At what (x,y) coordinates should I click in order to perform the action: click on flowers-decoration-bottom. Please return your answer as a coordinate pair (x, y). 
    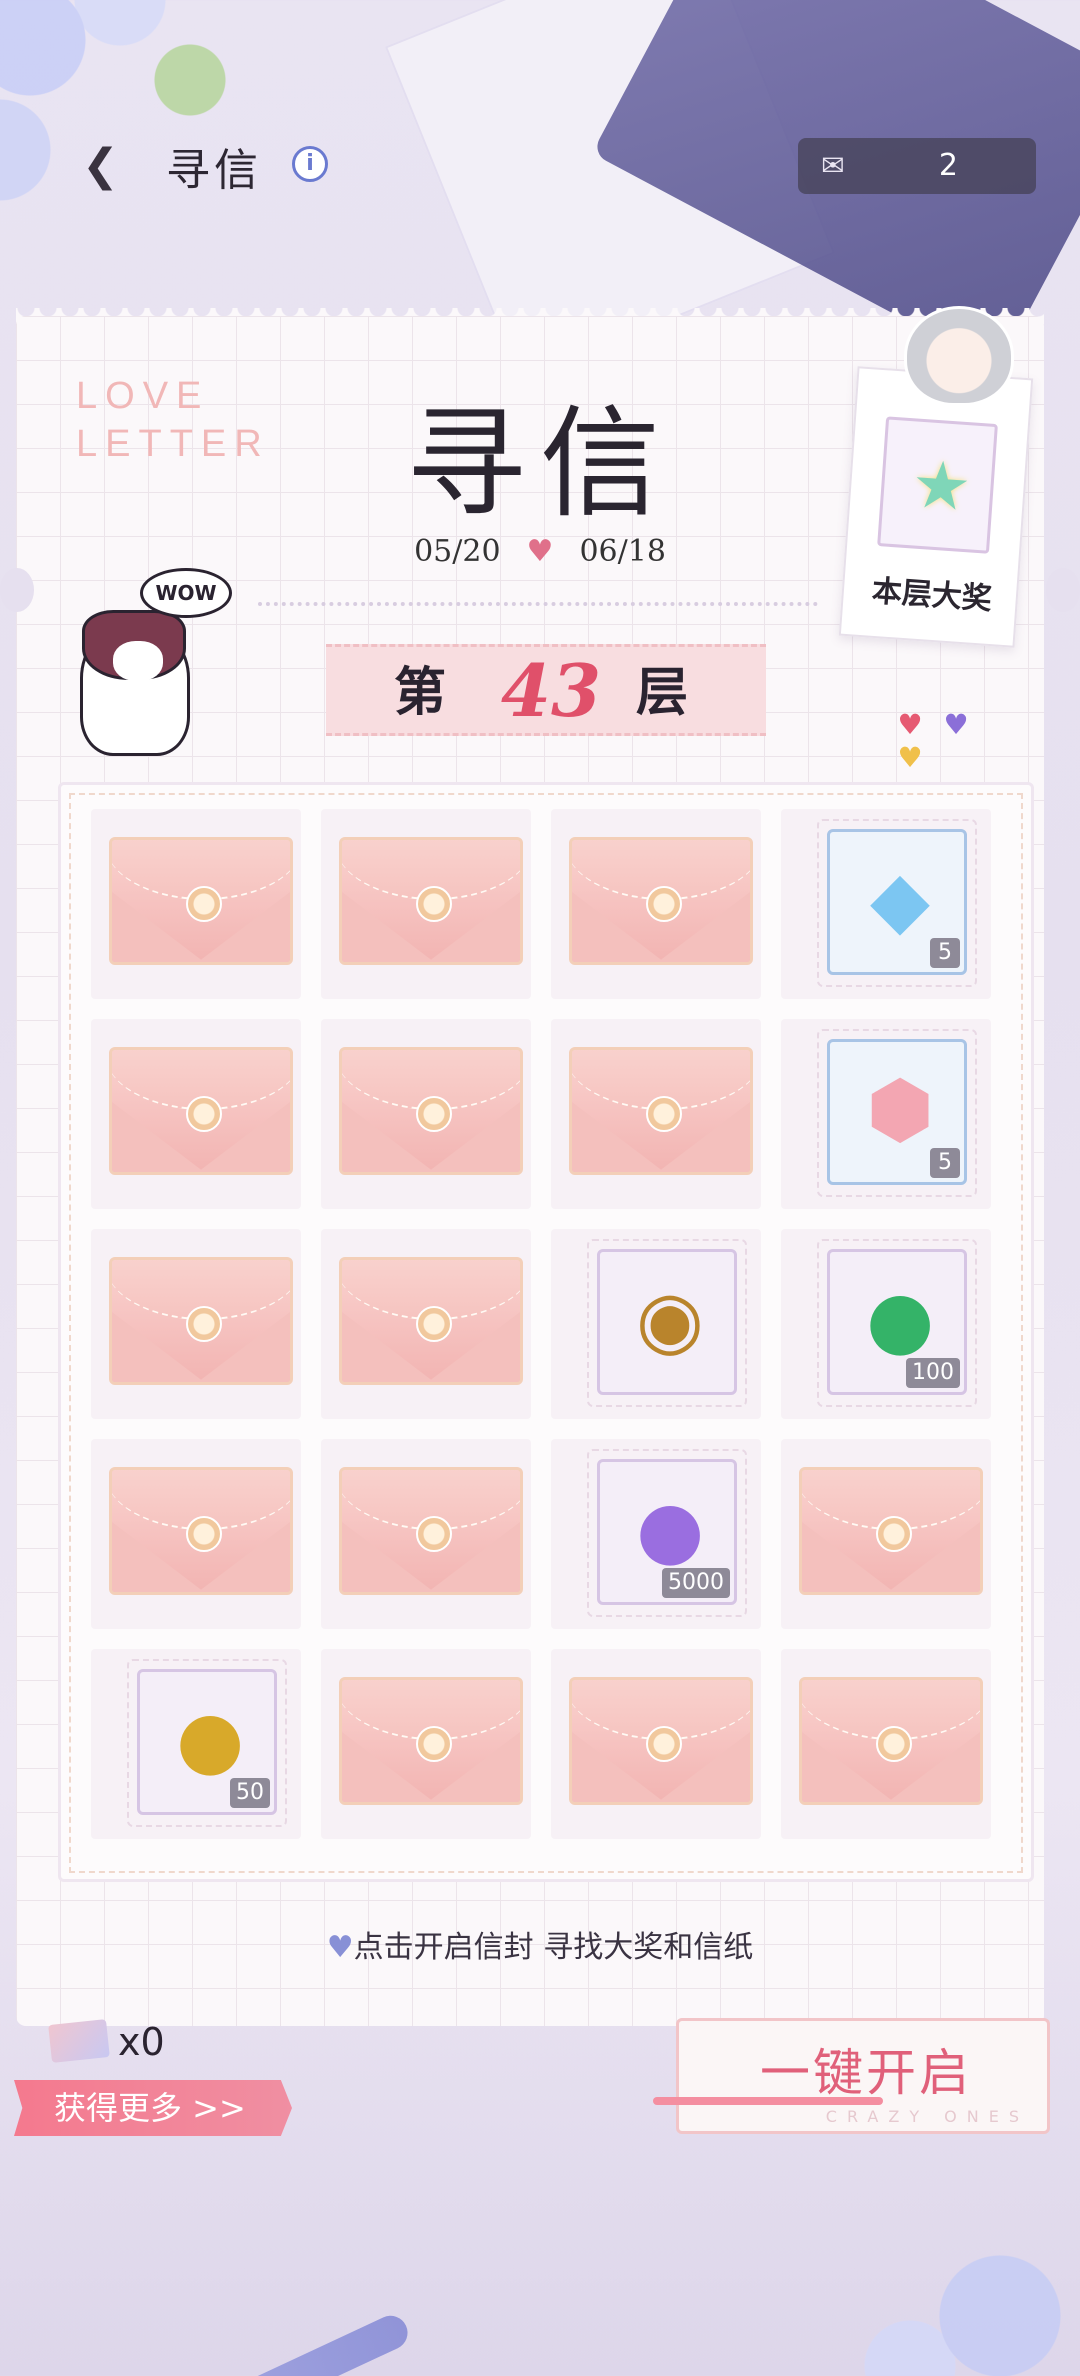
    Looking at the image, I should click on (950, 2266).